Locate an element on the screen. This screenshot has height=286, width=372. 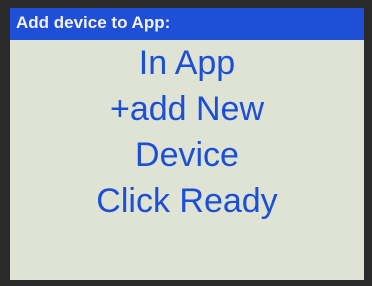
title-bar: Add device to App: is located at coordinates (187, 24).